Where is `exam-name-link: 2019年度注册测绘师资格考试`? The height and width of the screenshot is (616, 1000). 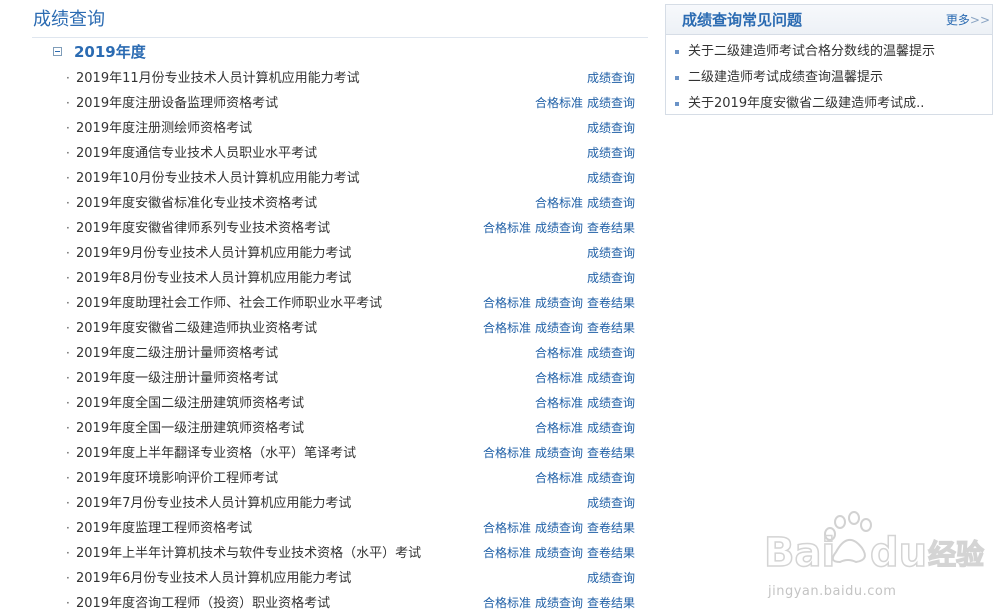
exam-name-link: 2019年度注册测绘师资格考试 is located at coordinates (164, 128).